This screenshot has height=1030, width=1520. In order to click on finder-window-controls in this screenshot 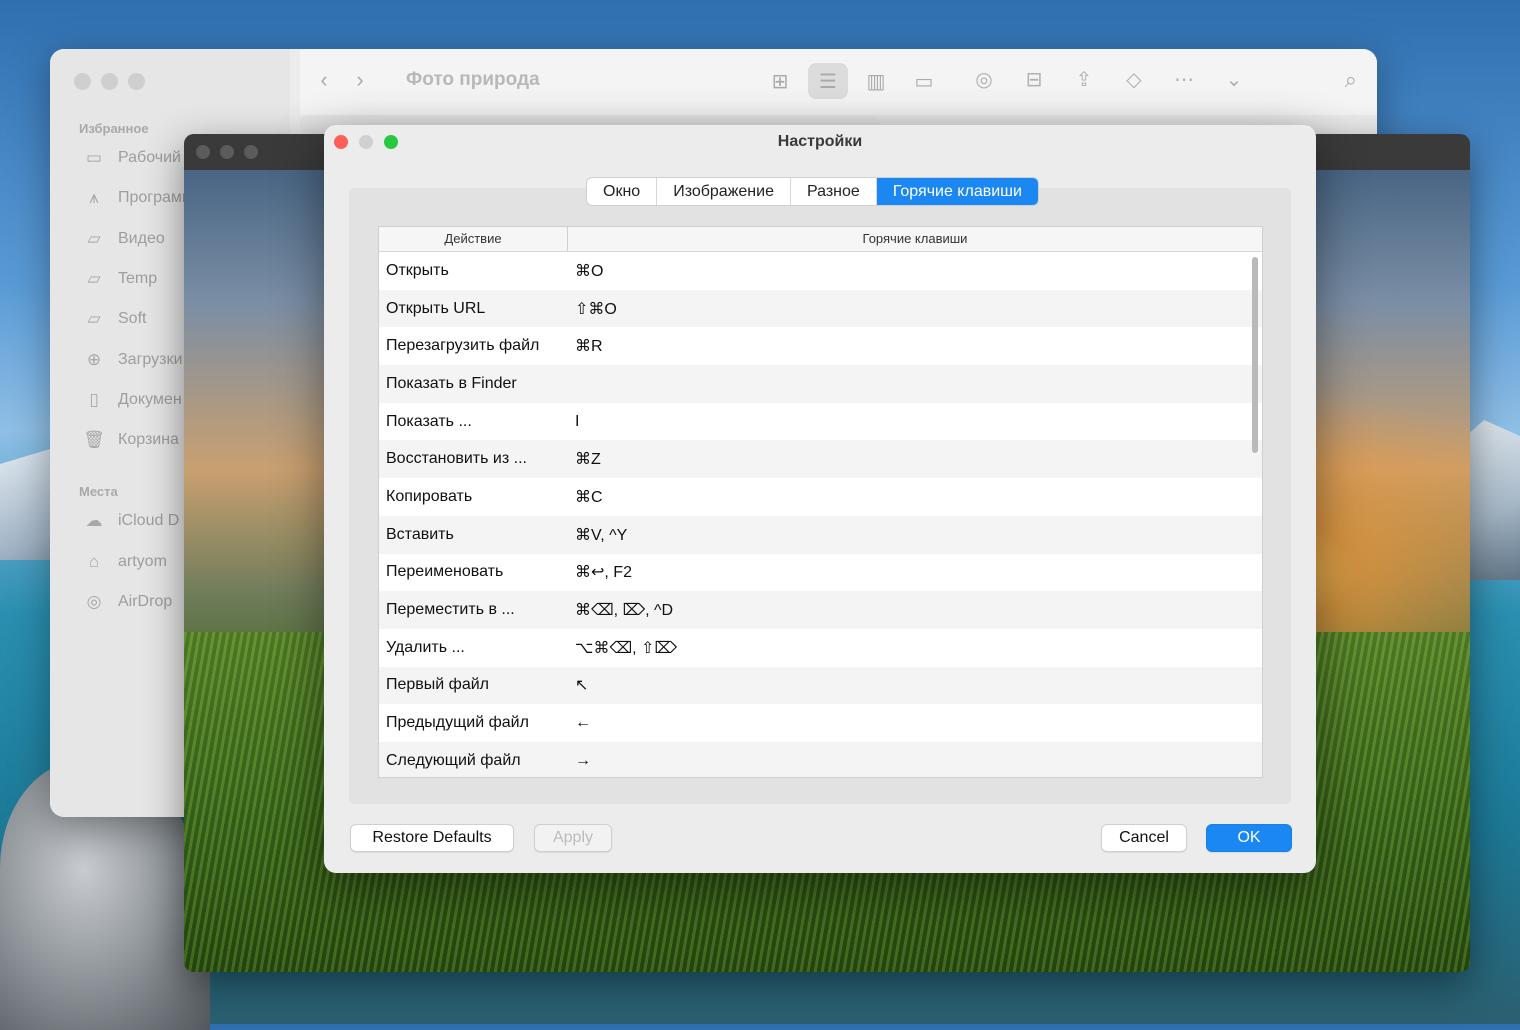, I will do `click(109, 81)`.